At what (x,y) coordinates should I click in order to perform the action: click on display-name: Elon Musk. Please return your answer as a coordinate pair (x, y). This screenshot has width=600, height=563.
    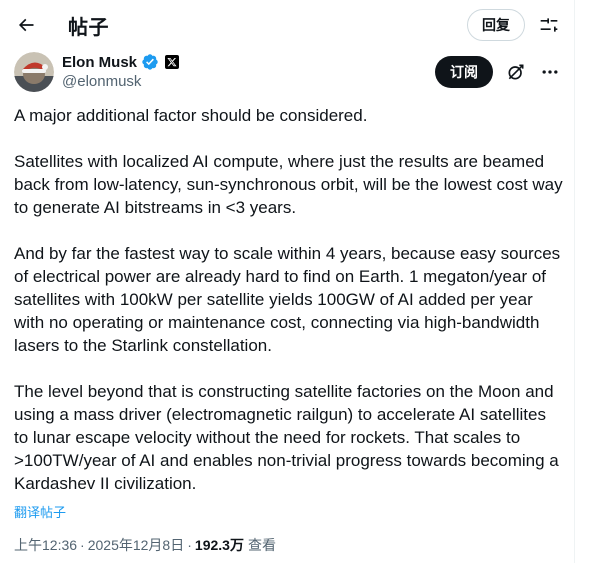
    Looking at the image, I should click on (99, 62).